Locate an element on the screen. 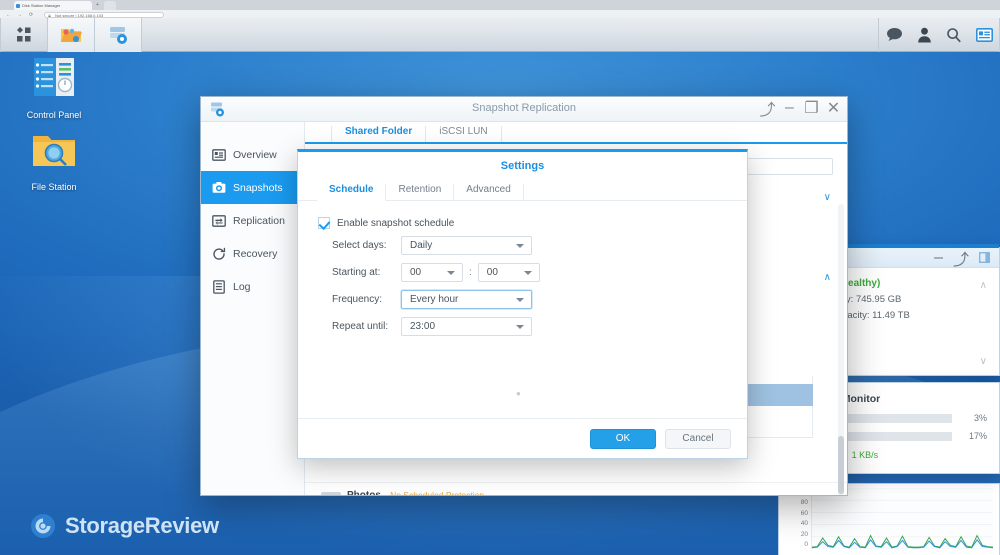  address-bar: Not secure | 192.168.0.103 is located at coordinates (104, 14).